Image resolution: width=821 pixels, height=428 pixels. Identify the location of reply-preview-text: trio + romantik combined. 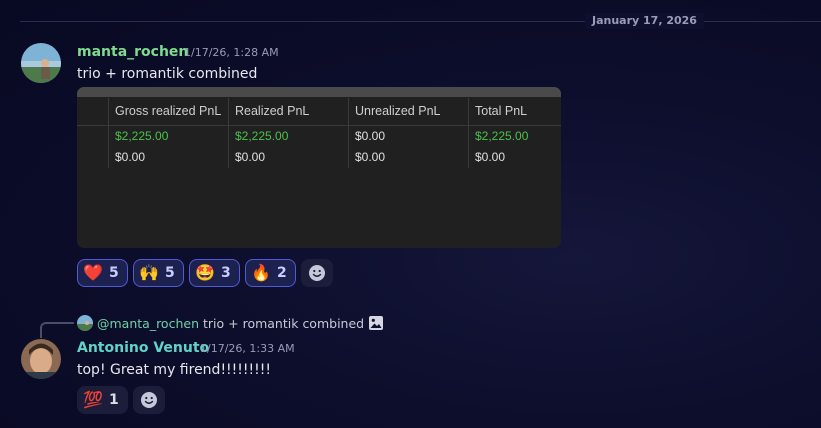
(283, 323).